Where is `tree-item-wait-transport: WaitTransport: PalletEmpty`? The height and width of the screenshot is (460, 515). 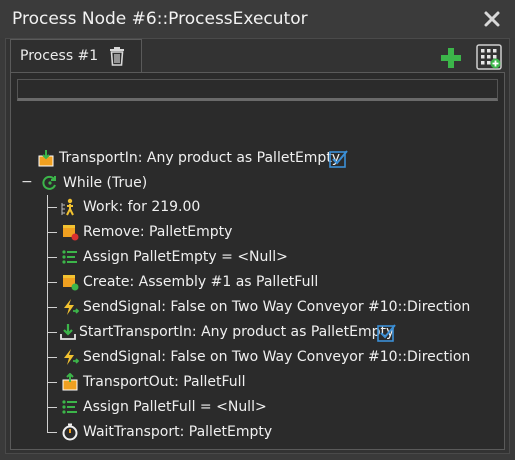
tree-item-wait-transport: WaitTransport: PalletEmpty is located at coordinates (211, 433).